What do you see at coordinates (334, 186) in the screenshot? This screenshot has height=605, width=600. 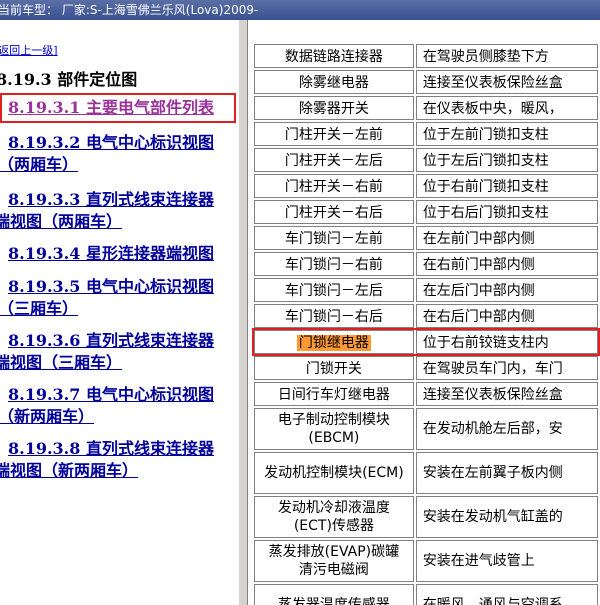 I see `component-name: 门柱开关－右前` at bounding box center [334, 186].